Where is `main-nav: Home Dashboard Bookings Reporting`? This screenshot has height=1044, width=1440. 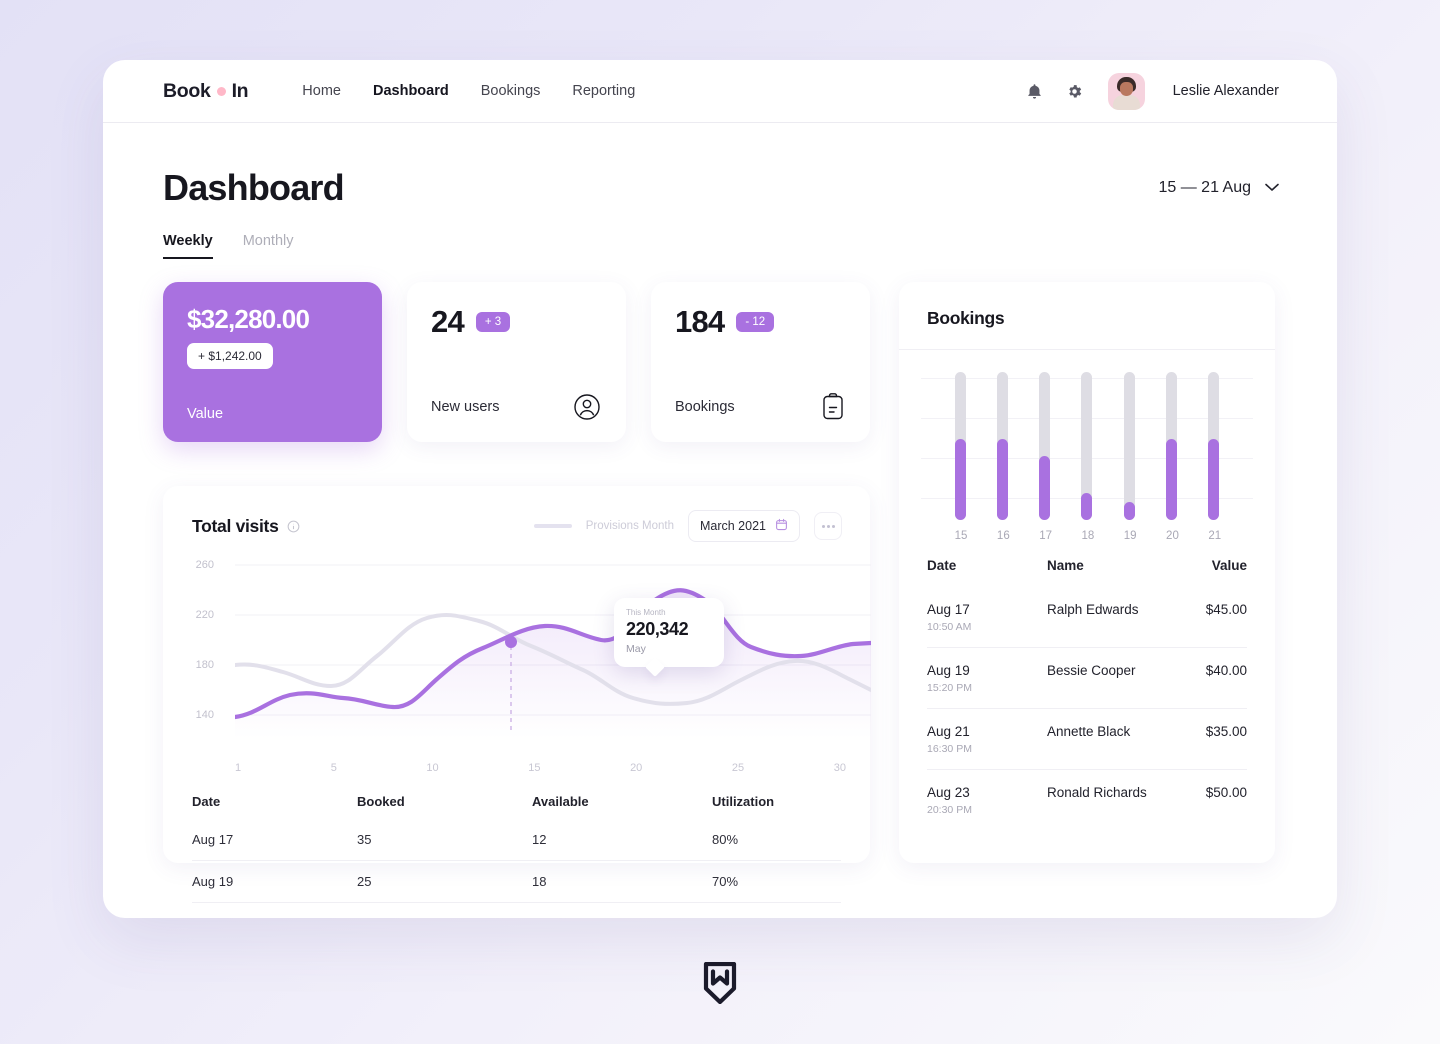
main-nav: Home Dashboard Bookings Reporting is located at coordinates (468, 91).